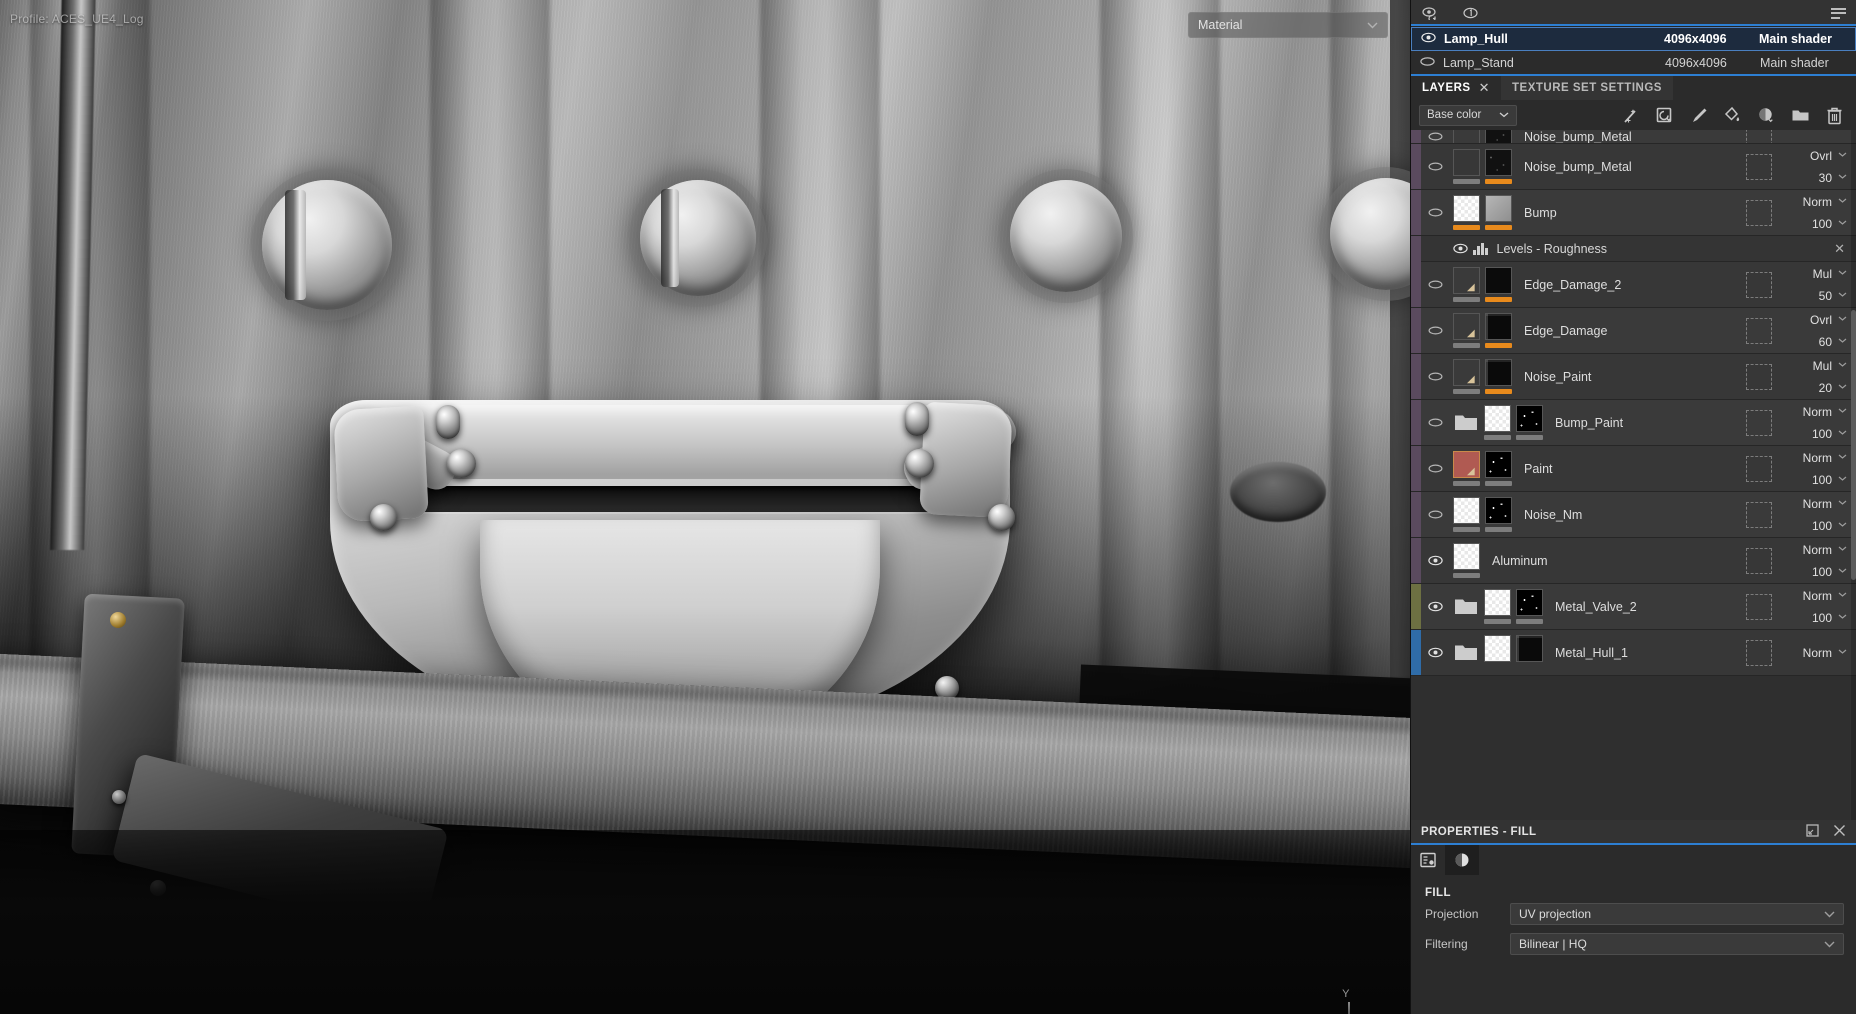 This screenshot has width=1856, height=1014. What do you see at coordinates (1630, 115) in the screenshot?
I see `magic-wand-icon` at bounding box center [1630, 115].